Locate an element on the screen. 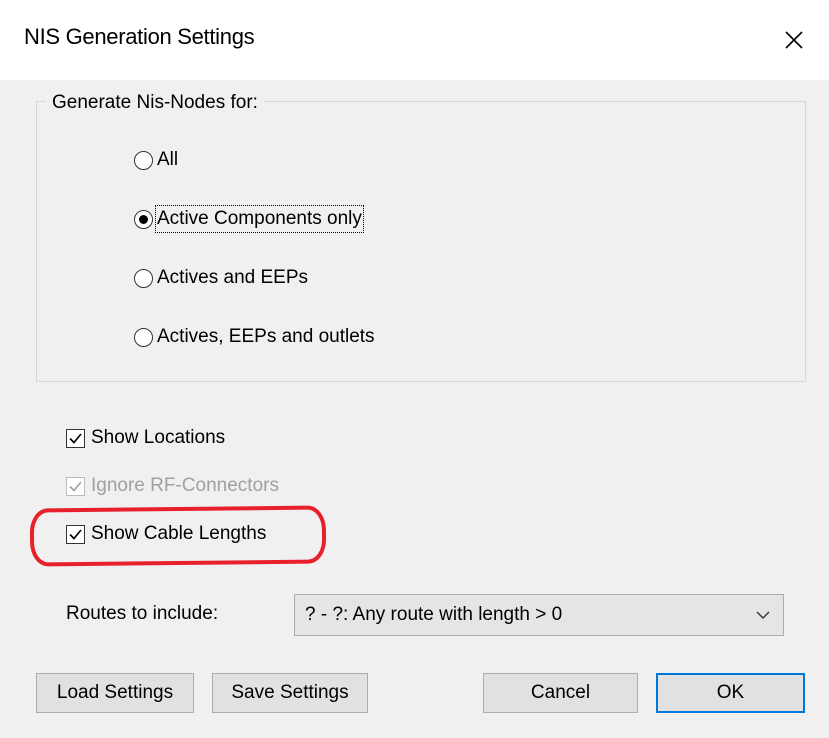  window-title: NIS Generation Settings is located at coordinates (139, 36).